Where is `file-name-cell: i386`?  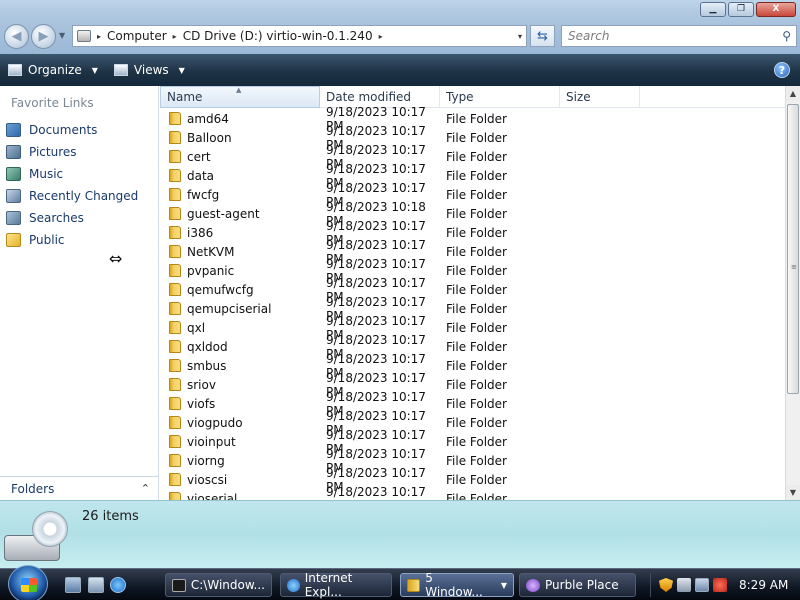
file-name-cell: i386 is located at coordinates (240, 233).